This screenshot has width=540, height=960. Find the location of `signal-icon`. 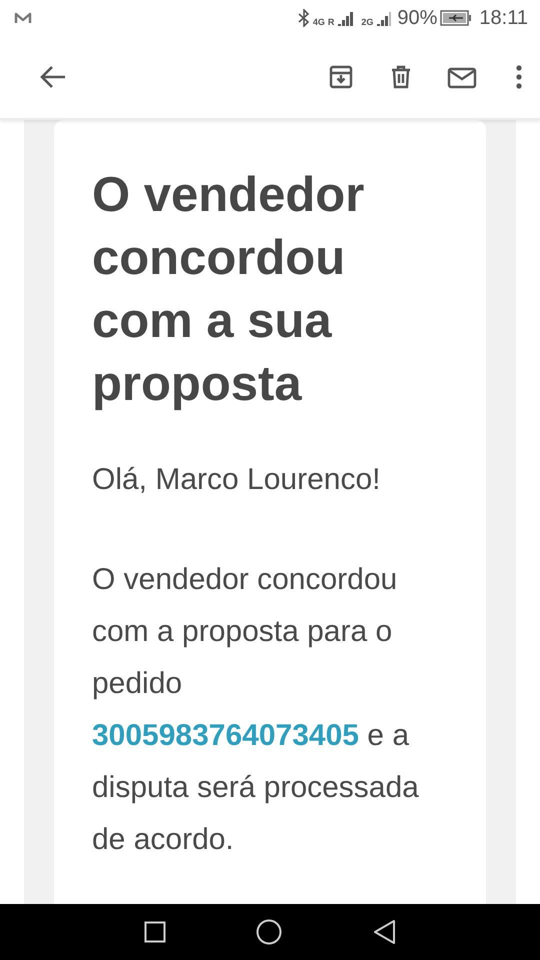

signal-icon is located at coordinates (346, 18).